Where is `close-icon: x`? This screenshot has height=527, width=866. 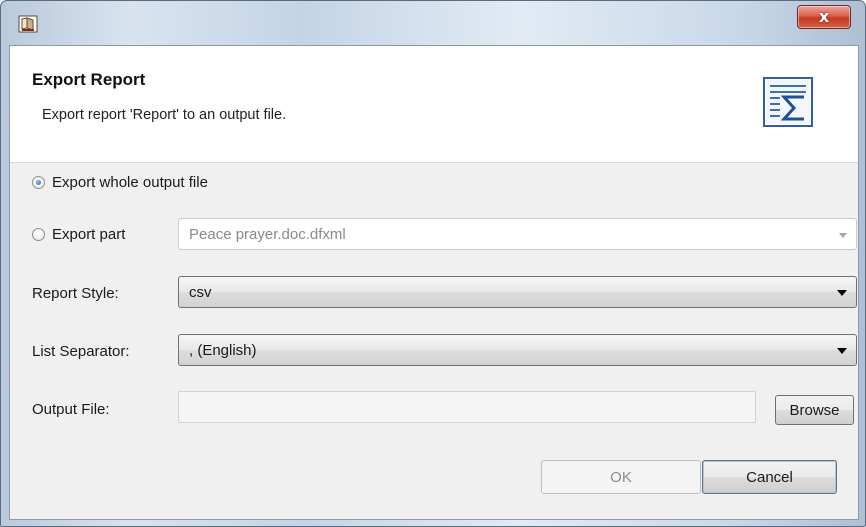 close-icon: x is located at coordinates (824, 16).